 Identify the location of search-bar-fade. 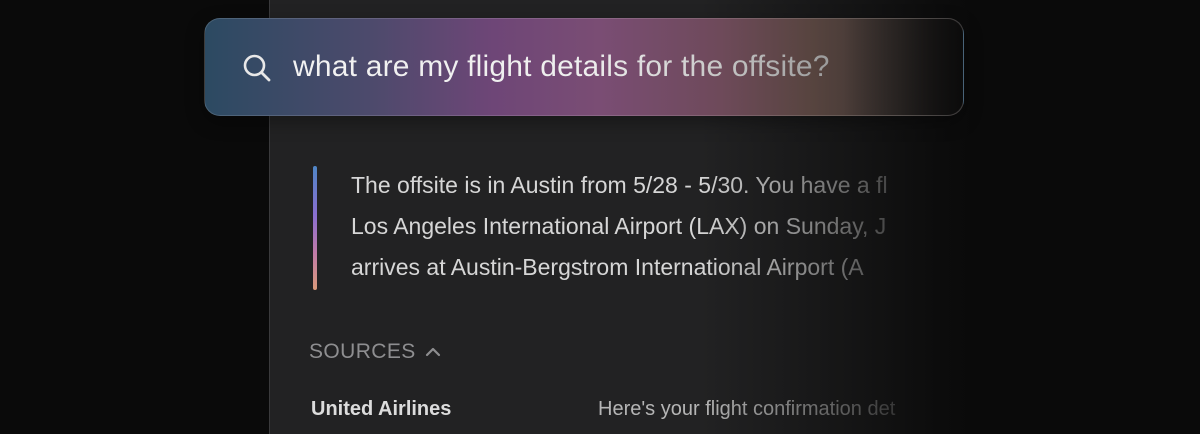
(903, 67).